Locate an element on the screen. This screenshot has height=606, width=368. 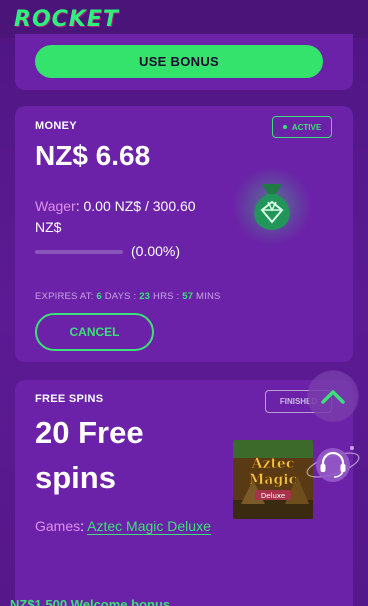
days-unit: DAYS is located at coordinates (117, 296).